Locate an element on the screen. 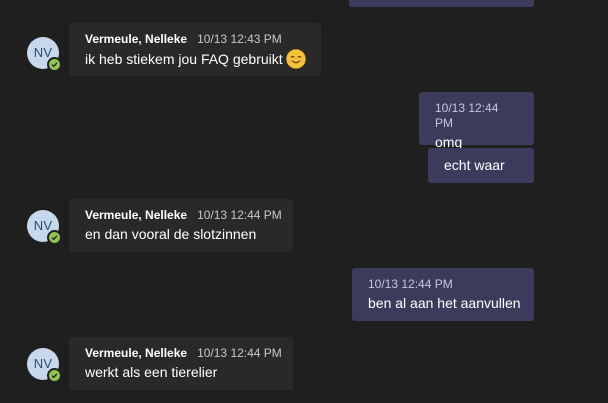 The height and width of the screenshot is (403, 608). outgoing-message-bubble: 10/13 12:44 PM omg is located at coordinates (476, 121).